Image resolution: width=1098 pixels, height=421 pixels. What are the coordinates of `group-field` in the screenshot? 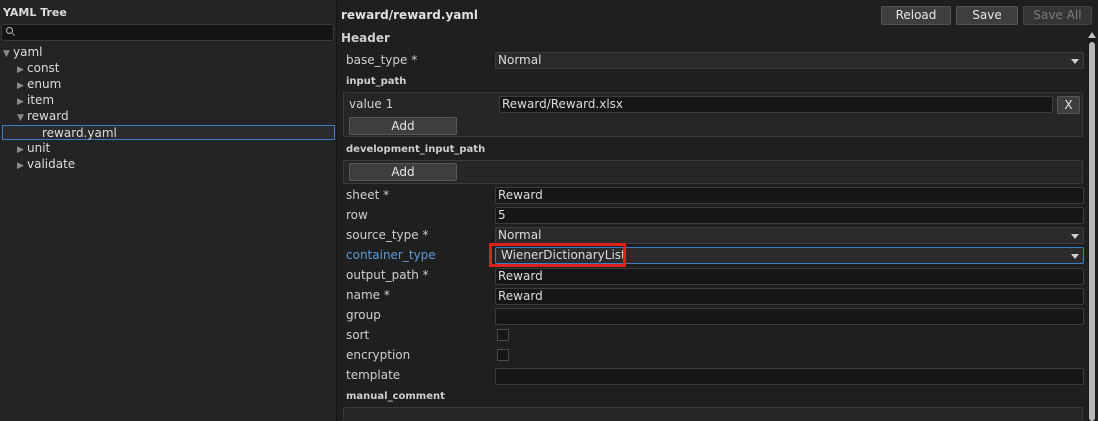 It's located at (789, 316).